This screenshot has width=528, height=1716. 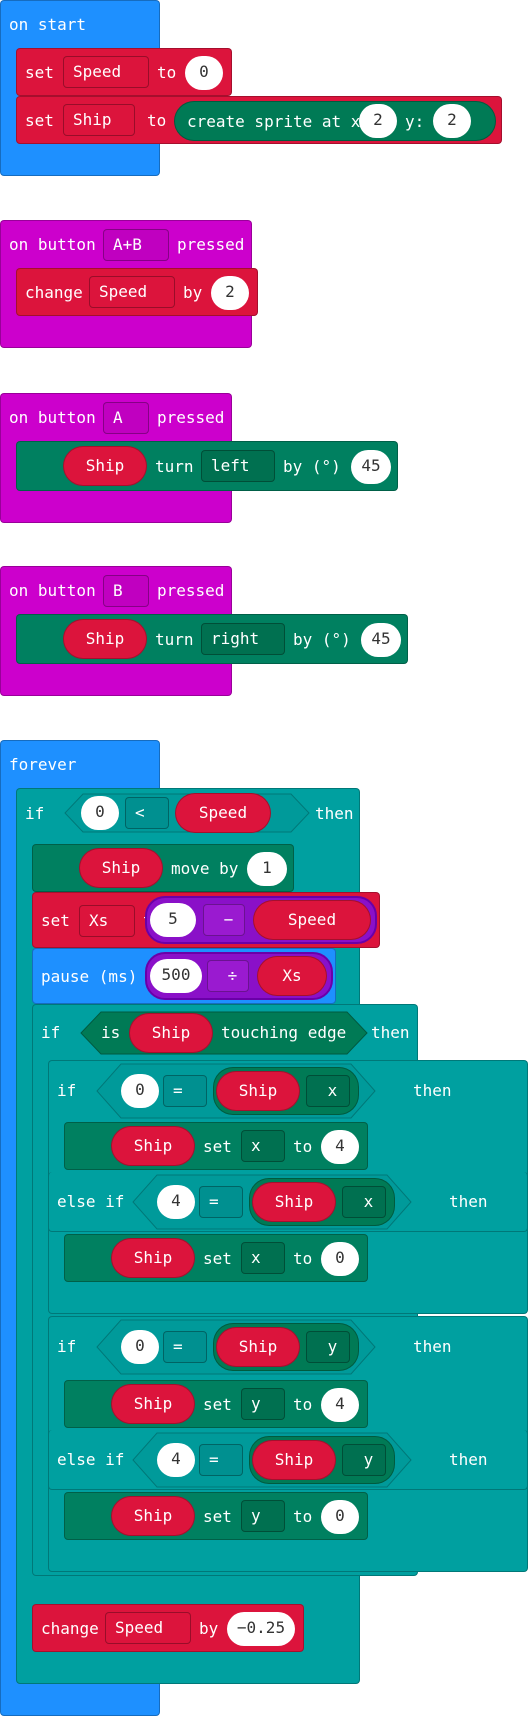 I want to click on turn-right-block: Ship turn right by (°) 45, so click(x=212, y=639).